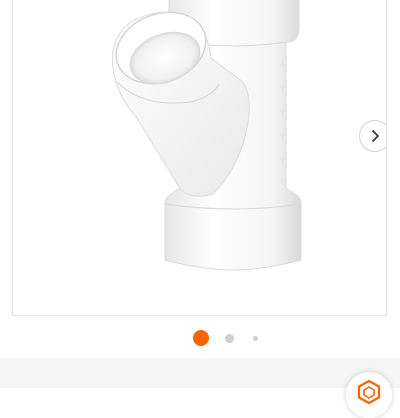  I want to click on carousel-pagination, so click(200, 338).